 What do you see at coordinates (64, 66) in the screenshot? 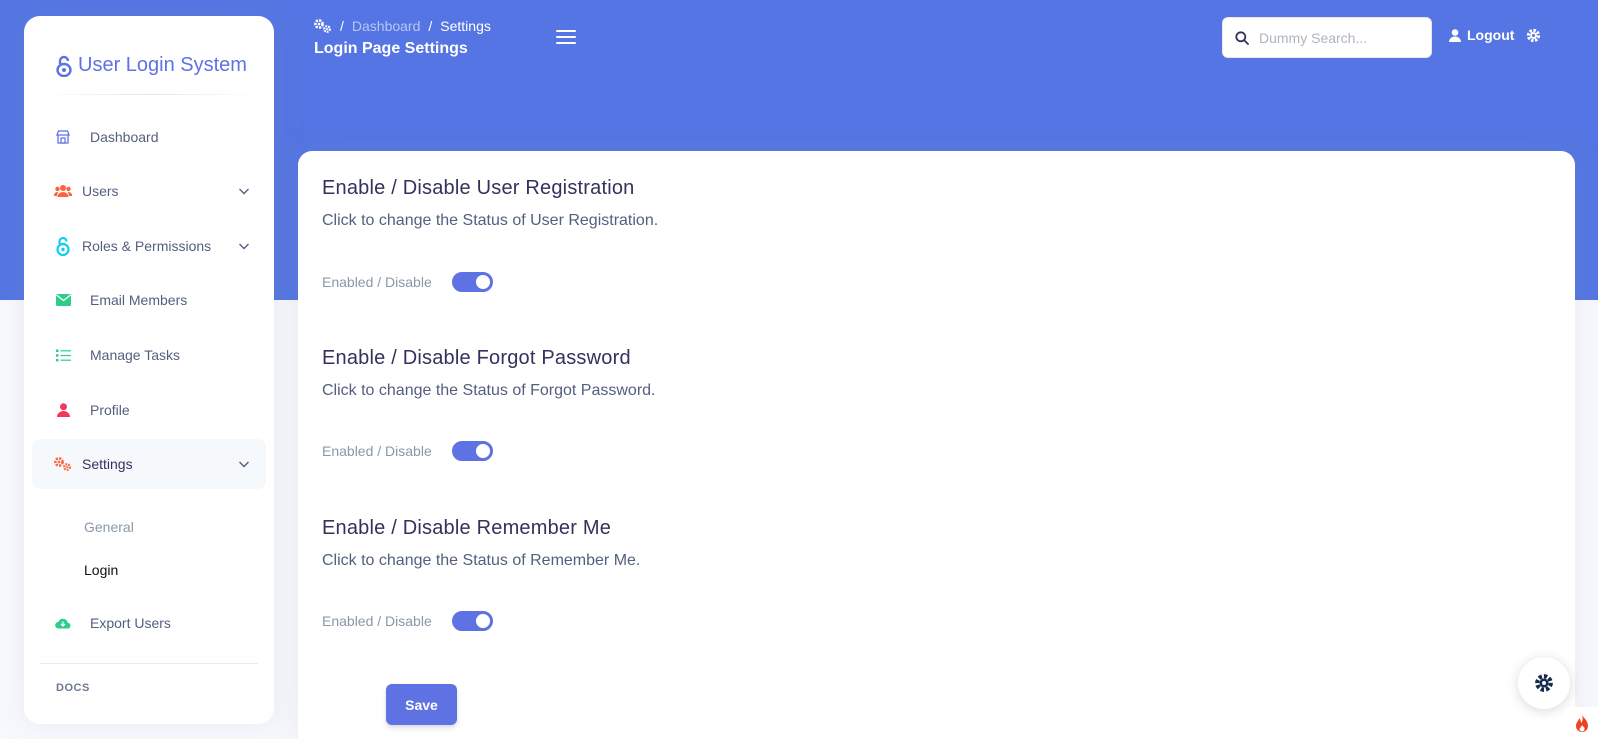
I see `lock-icon` at bounding box center [64, 66].